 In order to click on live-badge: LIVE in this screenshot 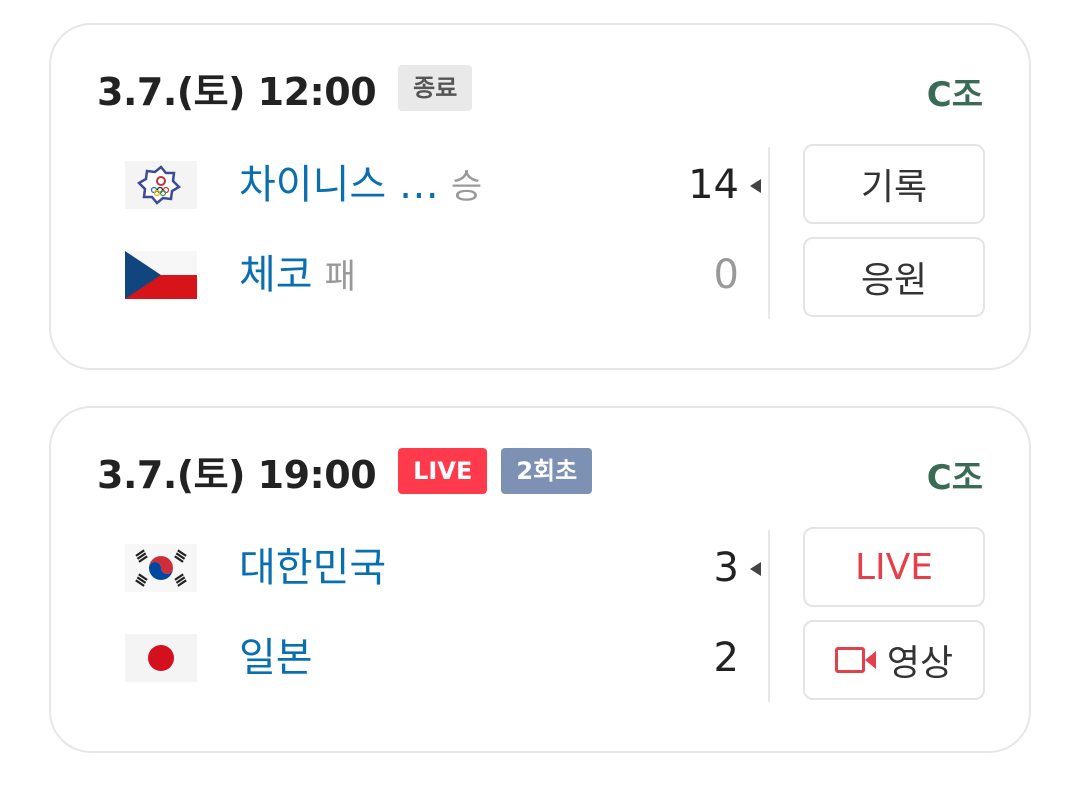, I will do `click(443, 471)`.